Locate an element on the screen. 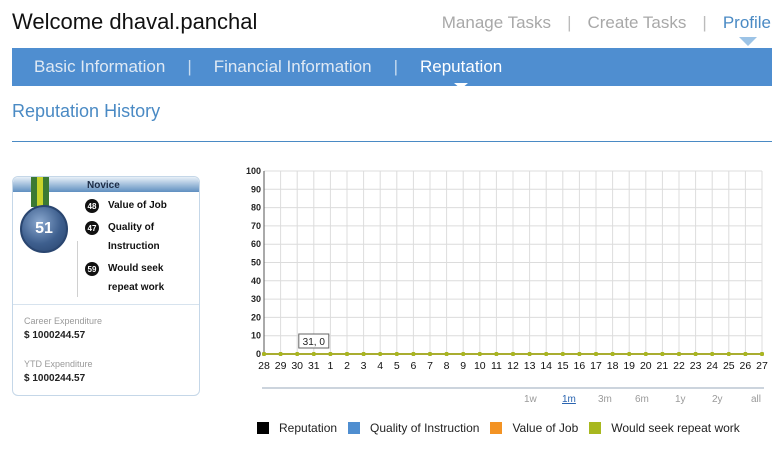  legend-item-repeat: Would seek repeat work is located at coordinates (664, 428).